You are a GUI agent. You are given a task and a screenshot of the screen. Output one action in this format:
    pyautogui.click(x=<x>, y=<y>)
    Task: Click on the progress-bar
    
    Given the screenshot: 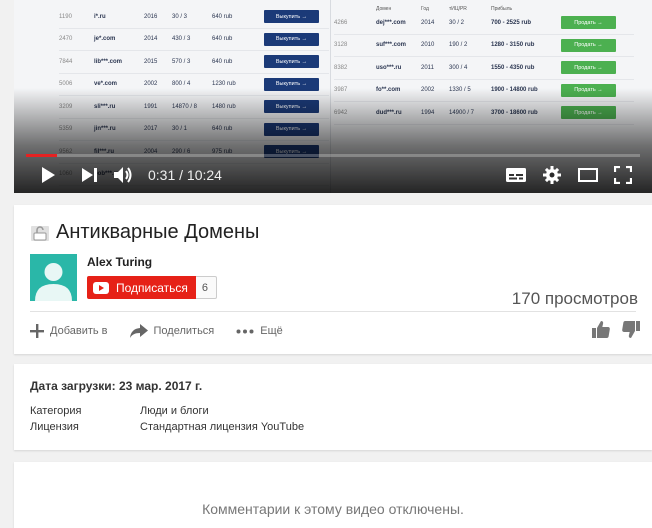 What is the action you would take?
    pyautogui.click(x=333, y=155)
    